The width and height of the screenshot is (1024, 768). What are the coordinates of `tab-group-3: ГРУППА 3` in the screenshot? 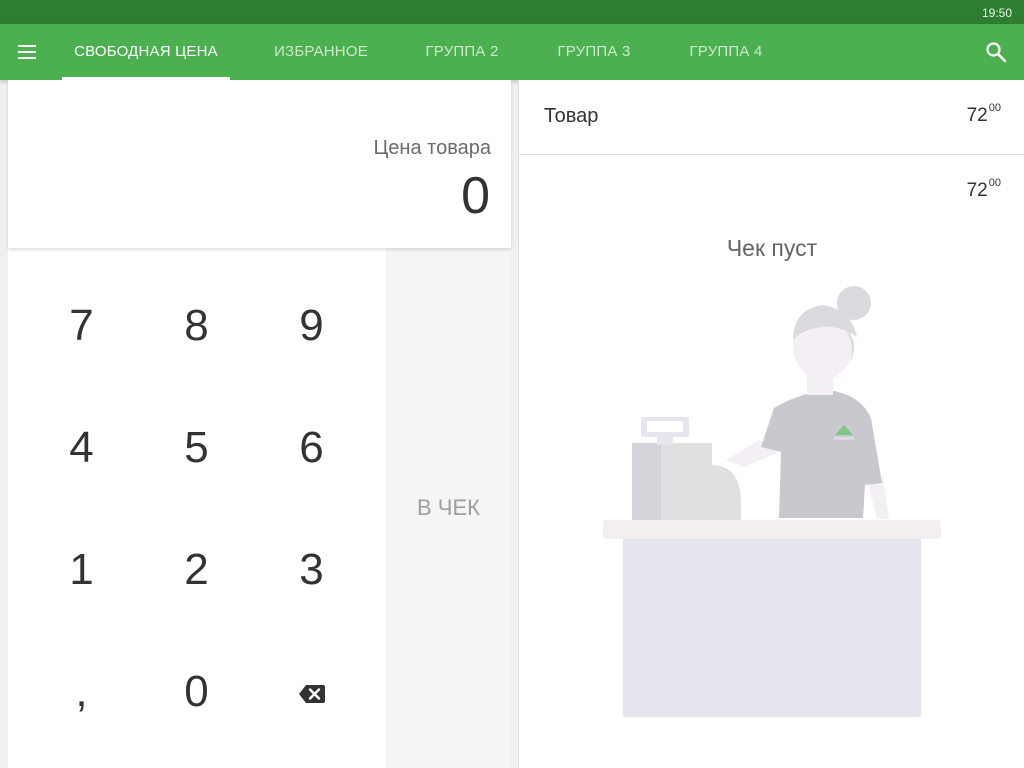 It's located at (594, 52).